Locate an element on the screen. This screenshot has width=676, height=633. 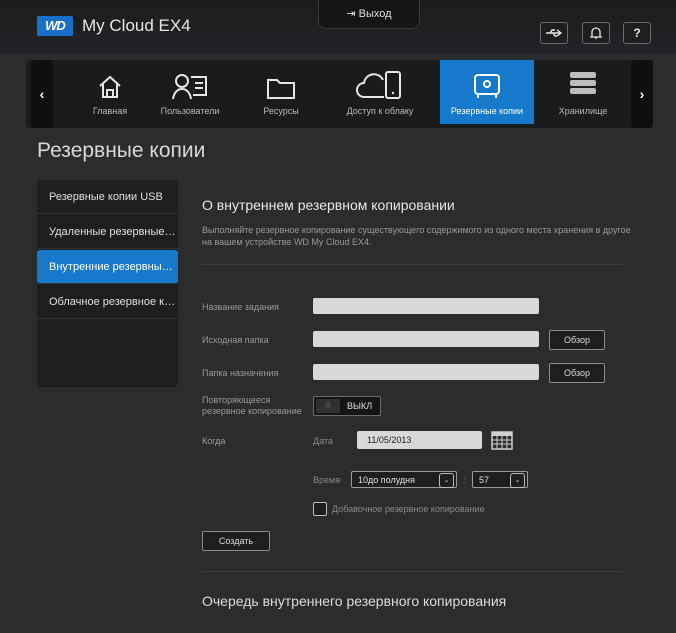
create-button: Создать is located at coordinates (236, 541).